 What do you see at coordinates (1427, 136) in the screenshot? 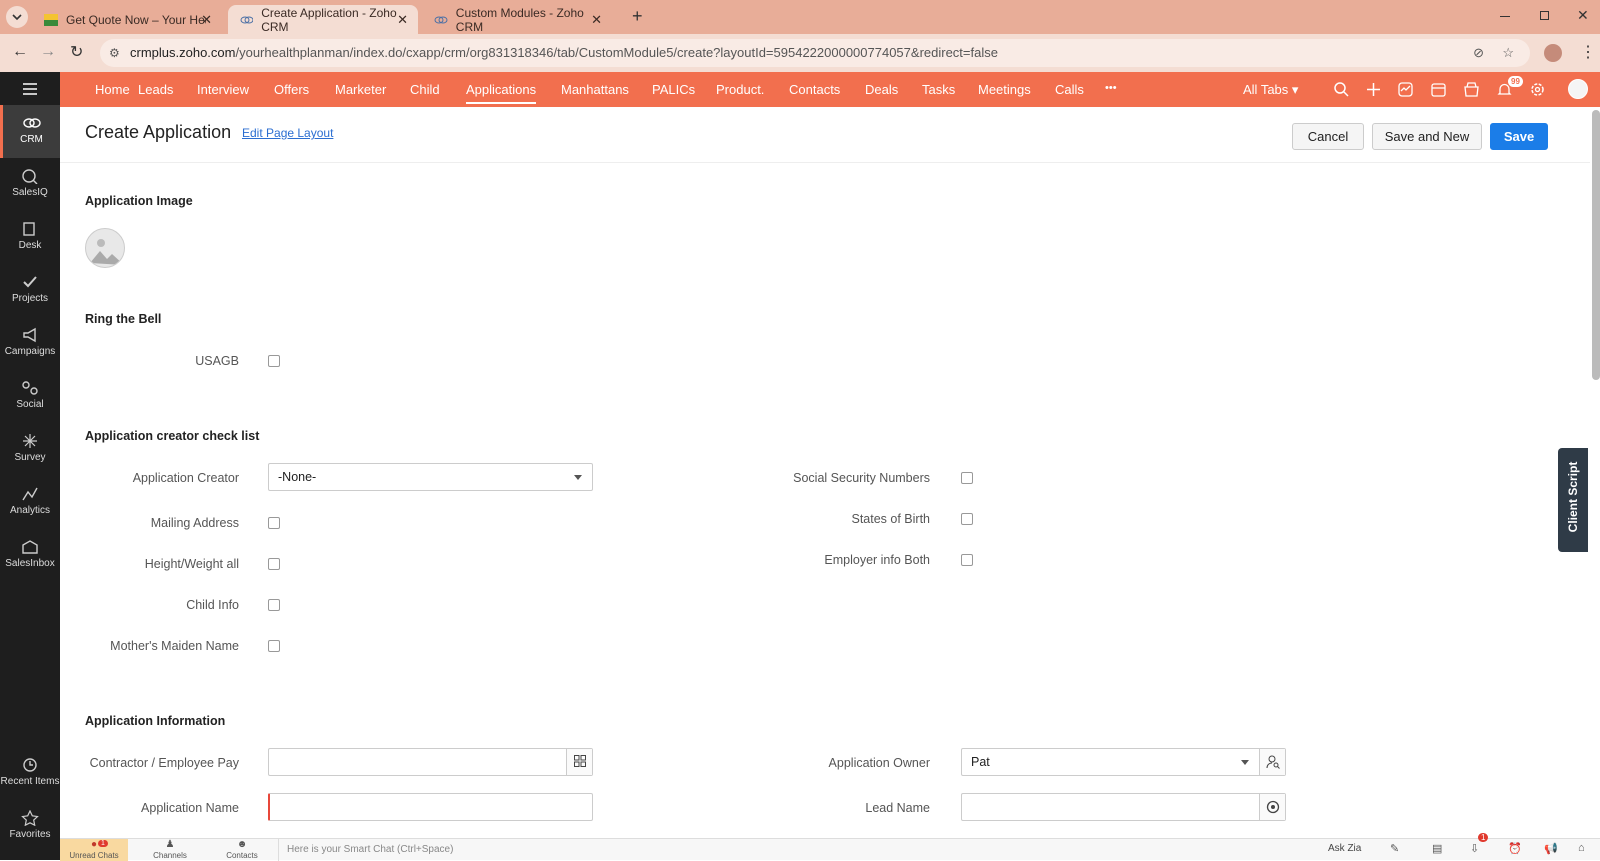
I see `save-and-new-button: Save and New` at bounding box center [1427, 136].